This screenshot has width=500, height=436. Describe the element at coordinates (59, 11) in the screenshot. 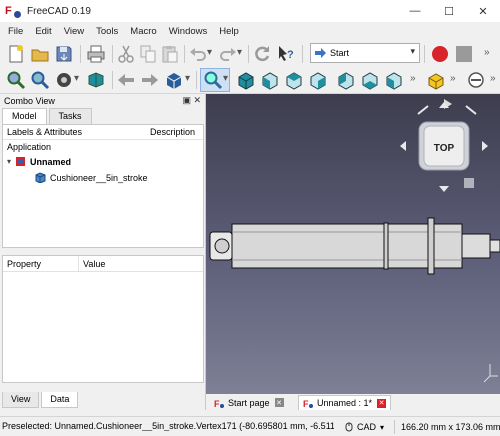

I see `window-title: FreeCAD 0.19` at that location.